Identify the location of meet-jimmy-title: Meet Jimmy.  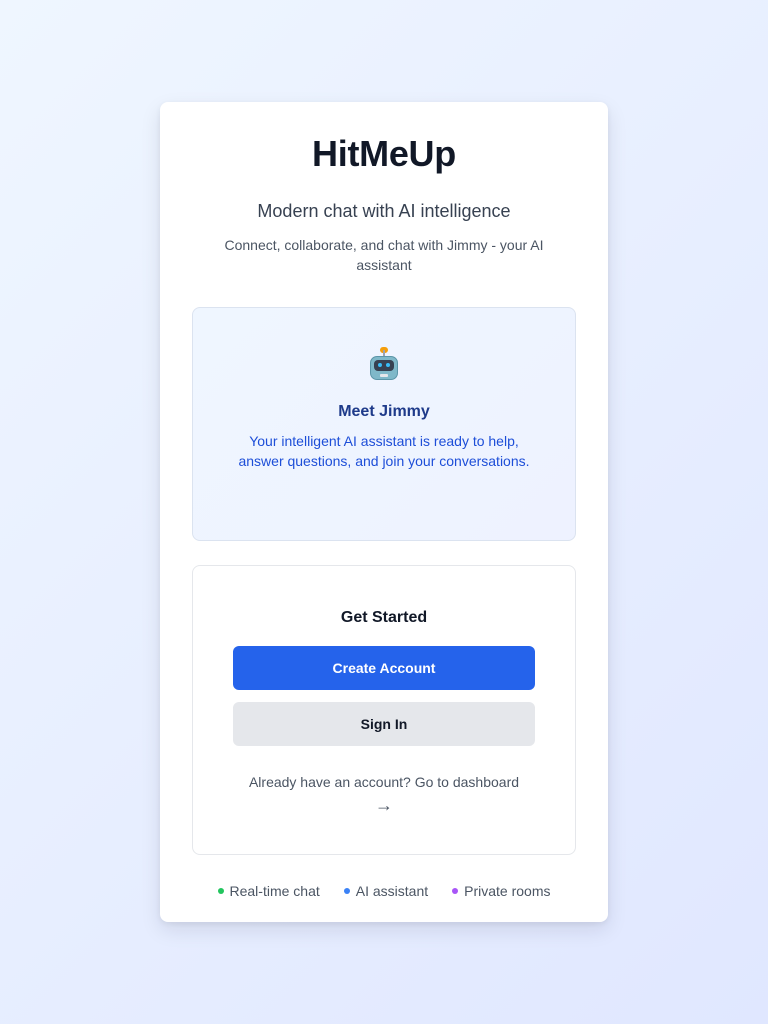
(384, 411).